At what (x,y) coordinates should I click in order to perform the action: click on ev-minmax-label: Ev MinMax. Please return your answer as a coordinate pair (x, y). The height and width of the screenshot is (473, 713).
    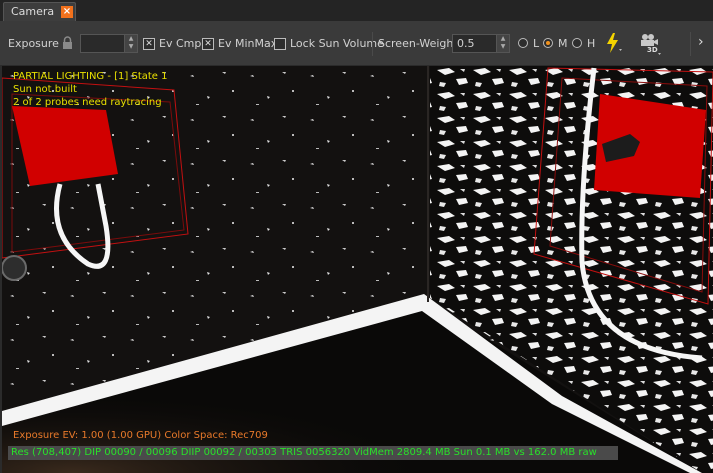
    Looking at the image, I should click on (248, 43).